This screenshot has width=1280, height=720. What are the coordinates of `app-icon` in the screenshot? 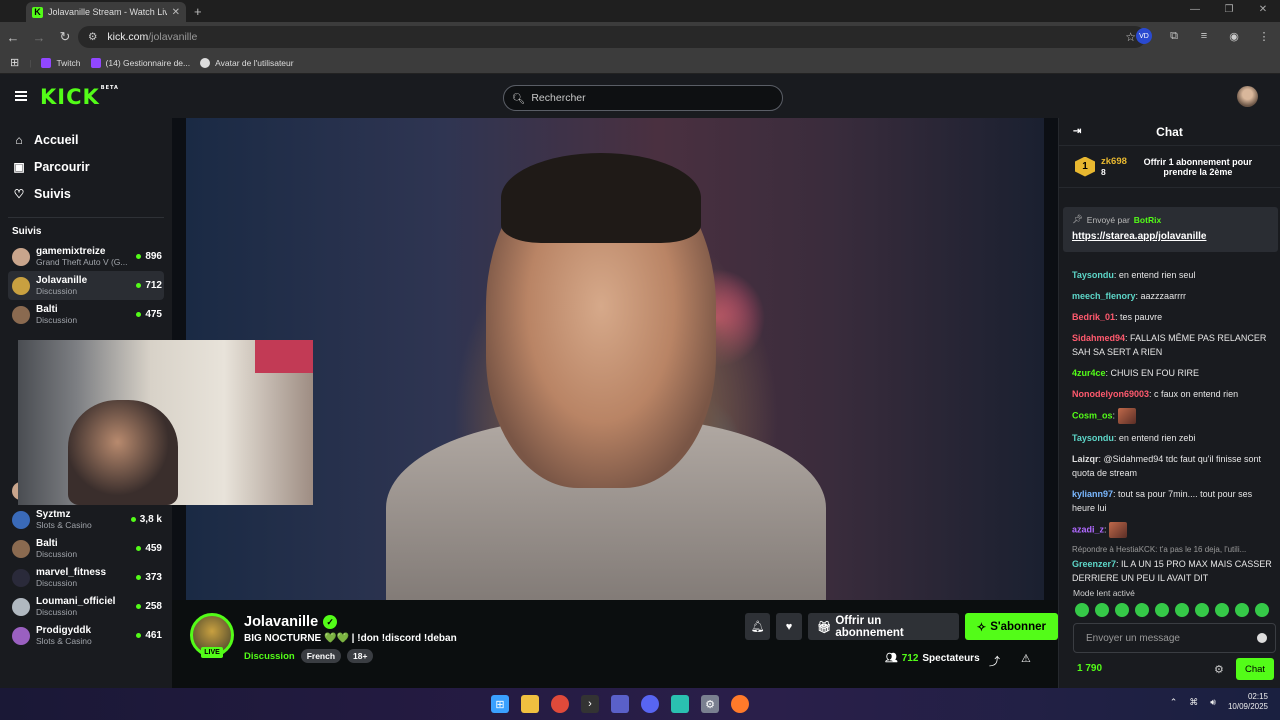 It's located at (680, 704).